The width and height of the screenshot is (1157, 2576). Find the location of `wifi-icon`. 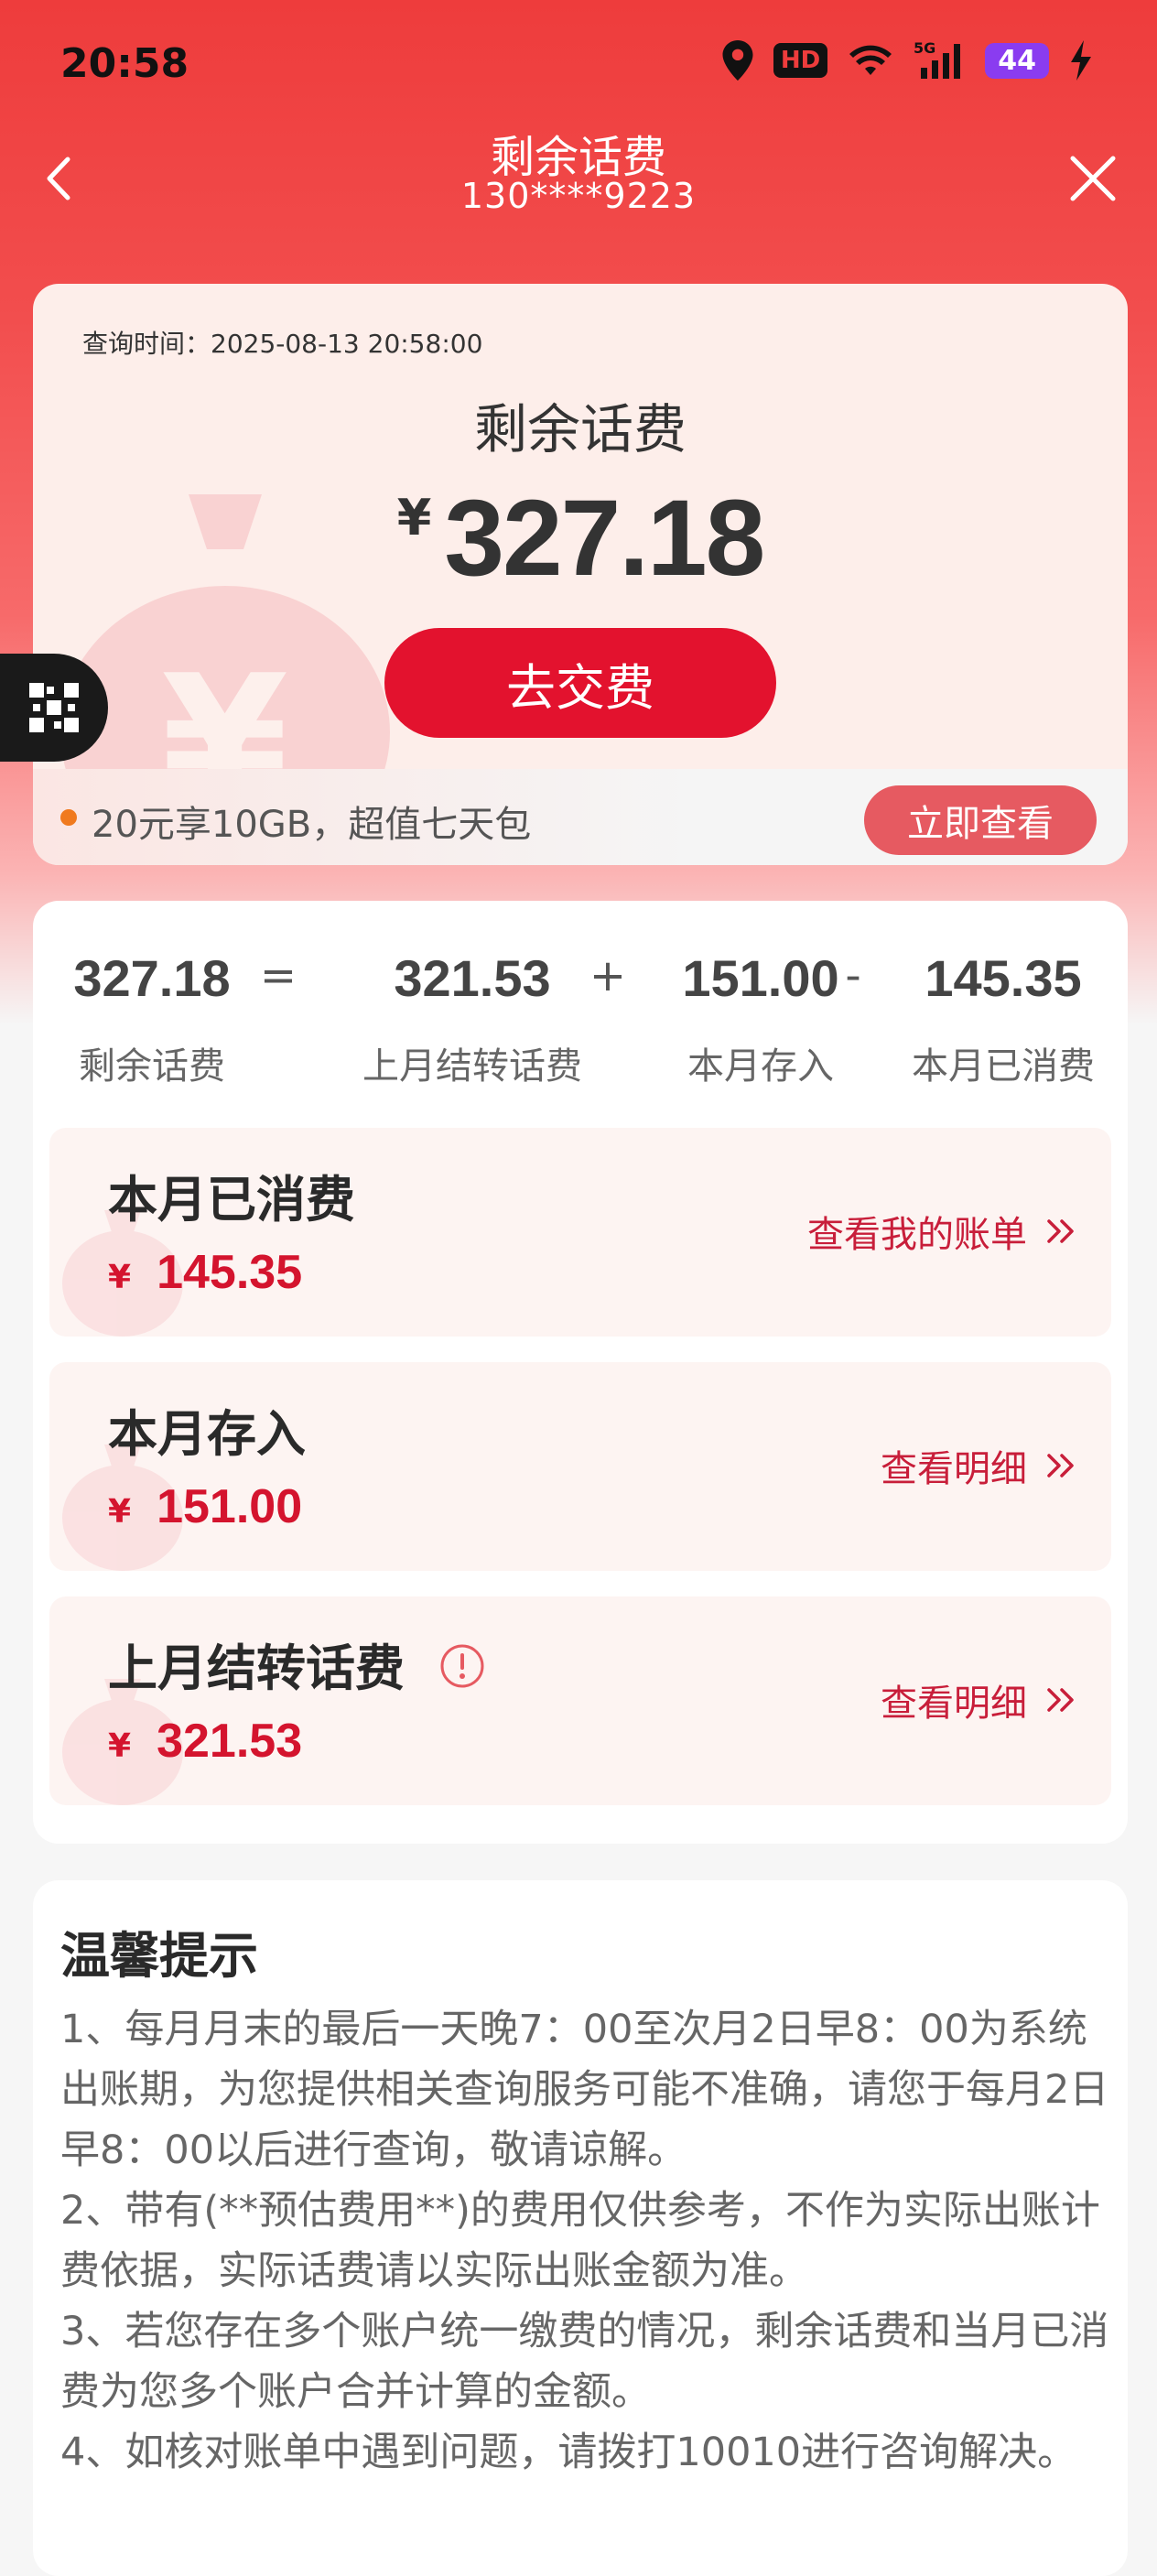

wifi-icon is located at coordinates (870, 61).